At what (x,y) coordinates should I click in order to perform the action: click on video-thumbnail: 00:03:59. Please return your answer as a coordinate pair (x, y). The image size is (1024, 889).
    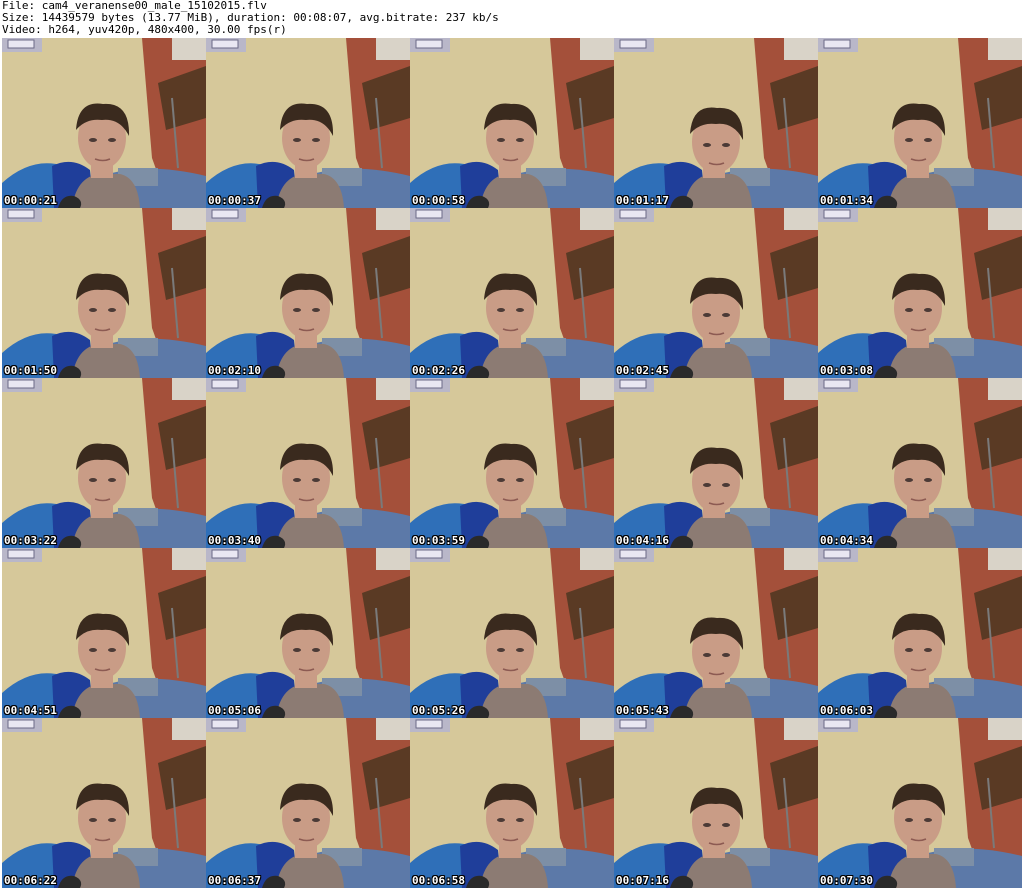
    Looking at the image, I should click on (512, 463).